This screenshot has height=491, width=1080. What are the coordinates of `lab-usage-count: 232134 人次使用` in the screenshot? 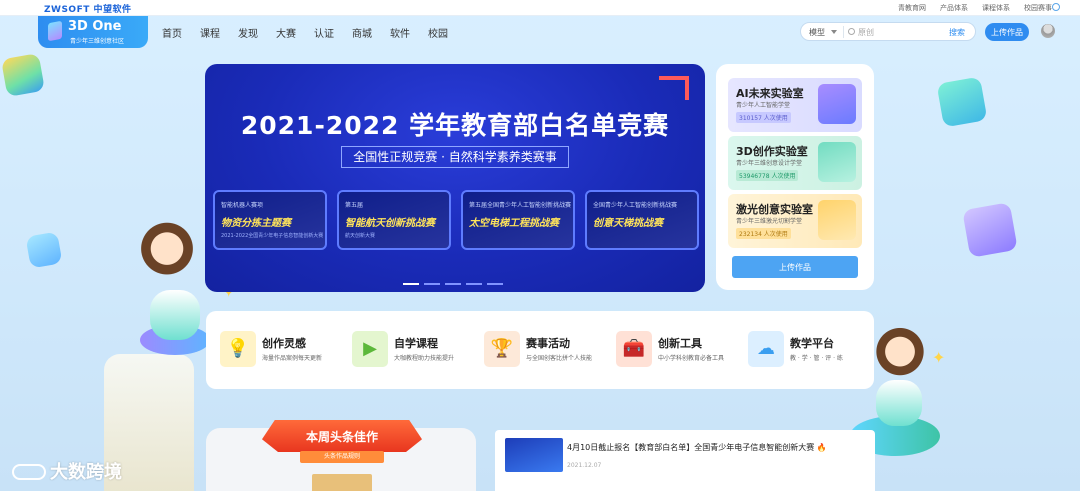 It's located at (763, 233).